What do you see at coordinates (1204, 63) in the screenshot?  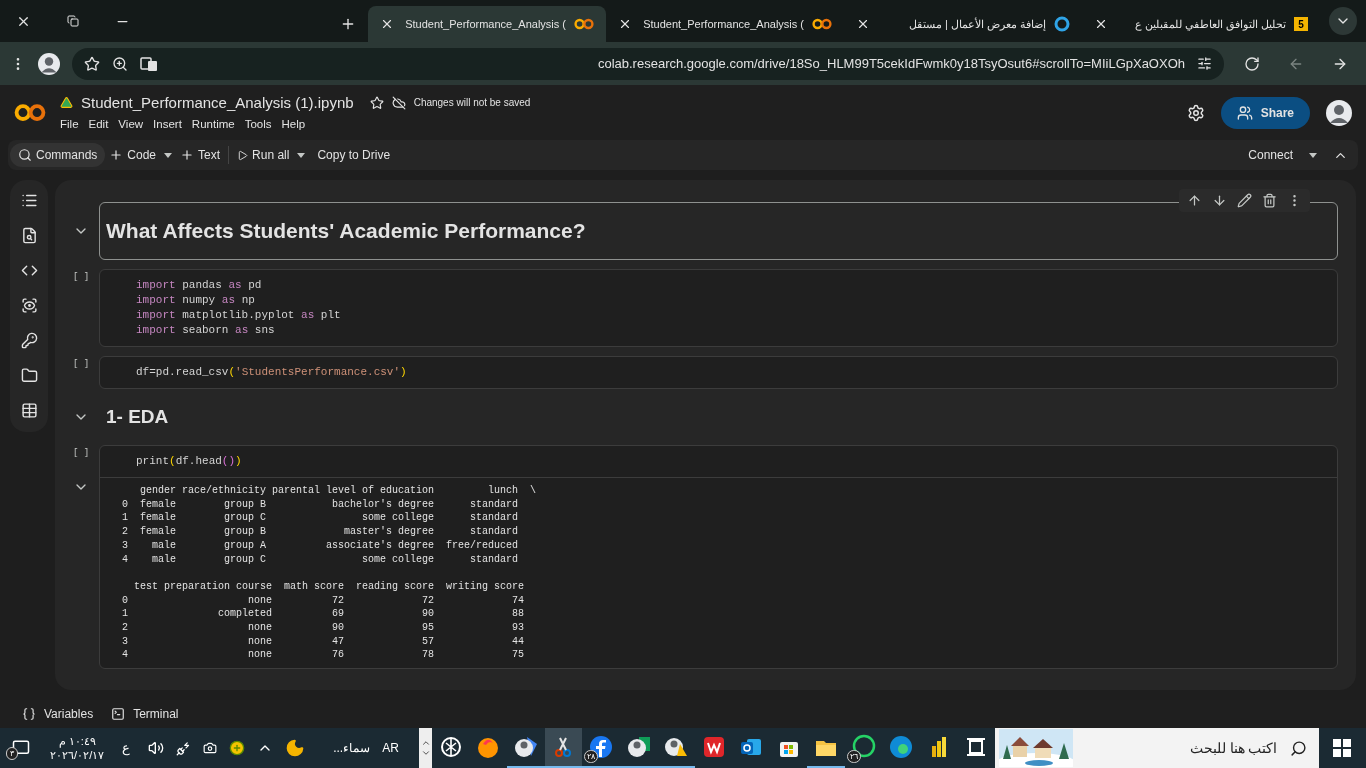 I see `site-settings-icon` at bounding box center [1204, 63].